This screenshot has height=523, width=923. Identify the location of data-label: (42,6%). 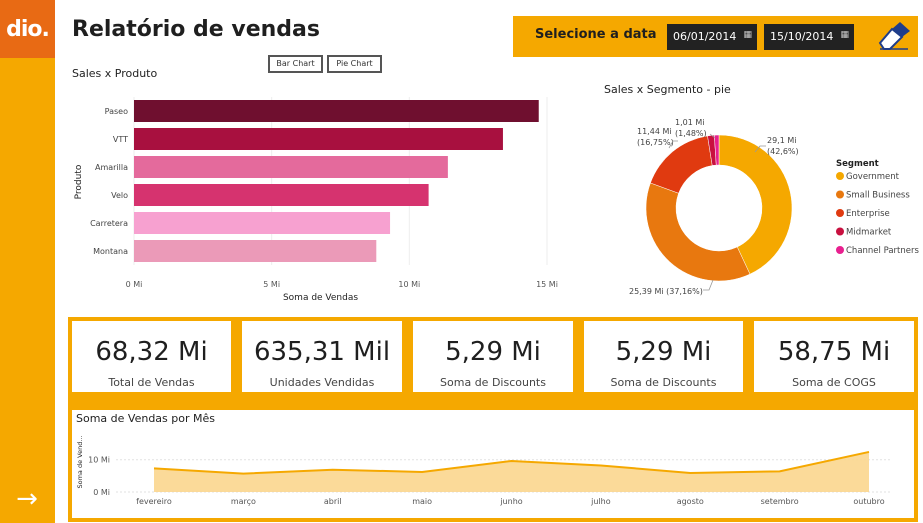
(783, 151).